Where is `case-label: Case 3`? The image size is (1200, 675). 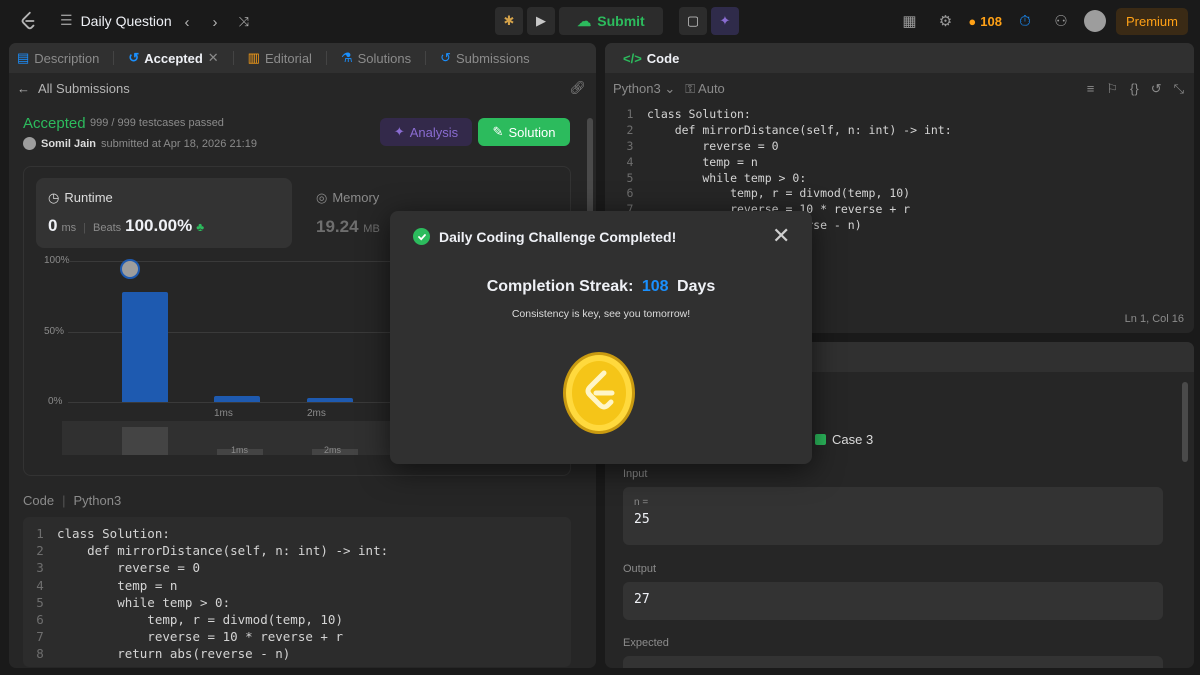
case-label: Case 3 is located at coordinates (853, 439).